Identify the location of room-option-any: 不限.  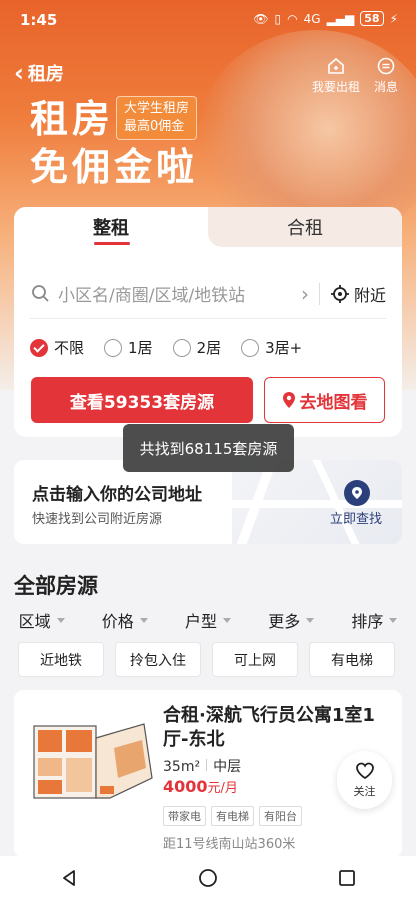
(57, 347).